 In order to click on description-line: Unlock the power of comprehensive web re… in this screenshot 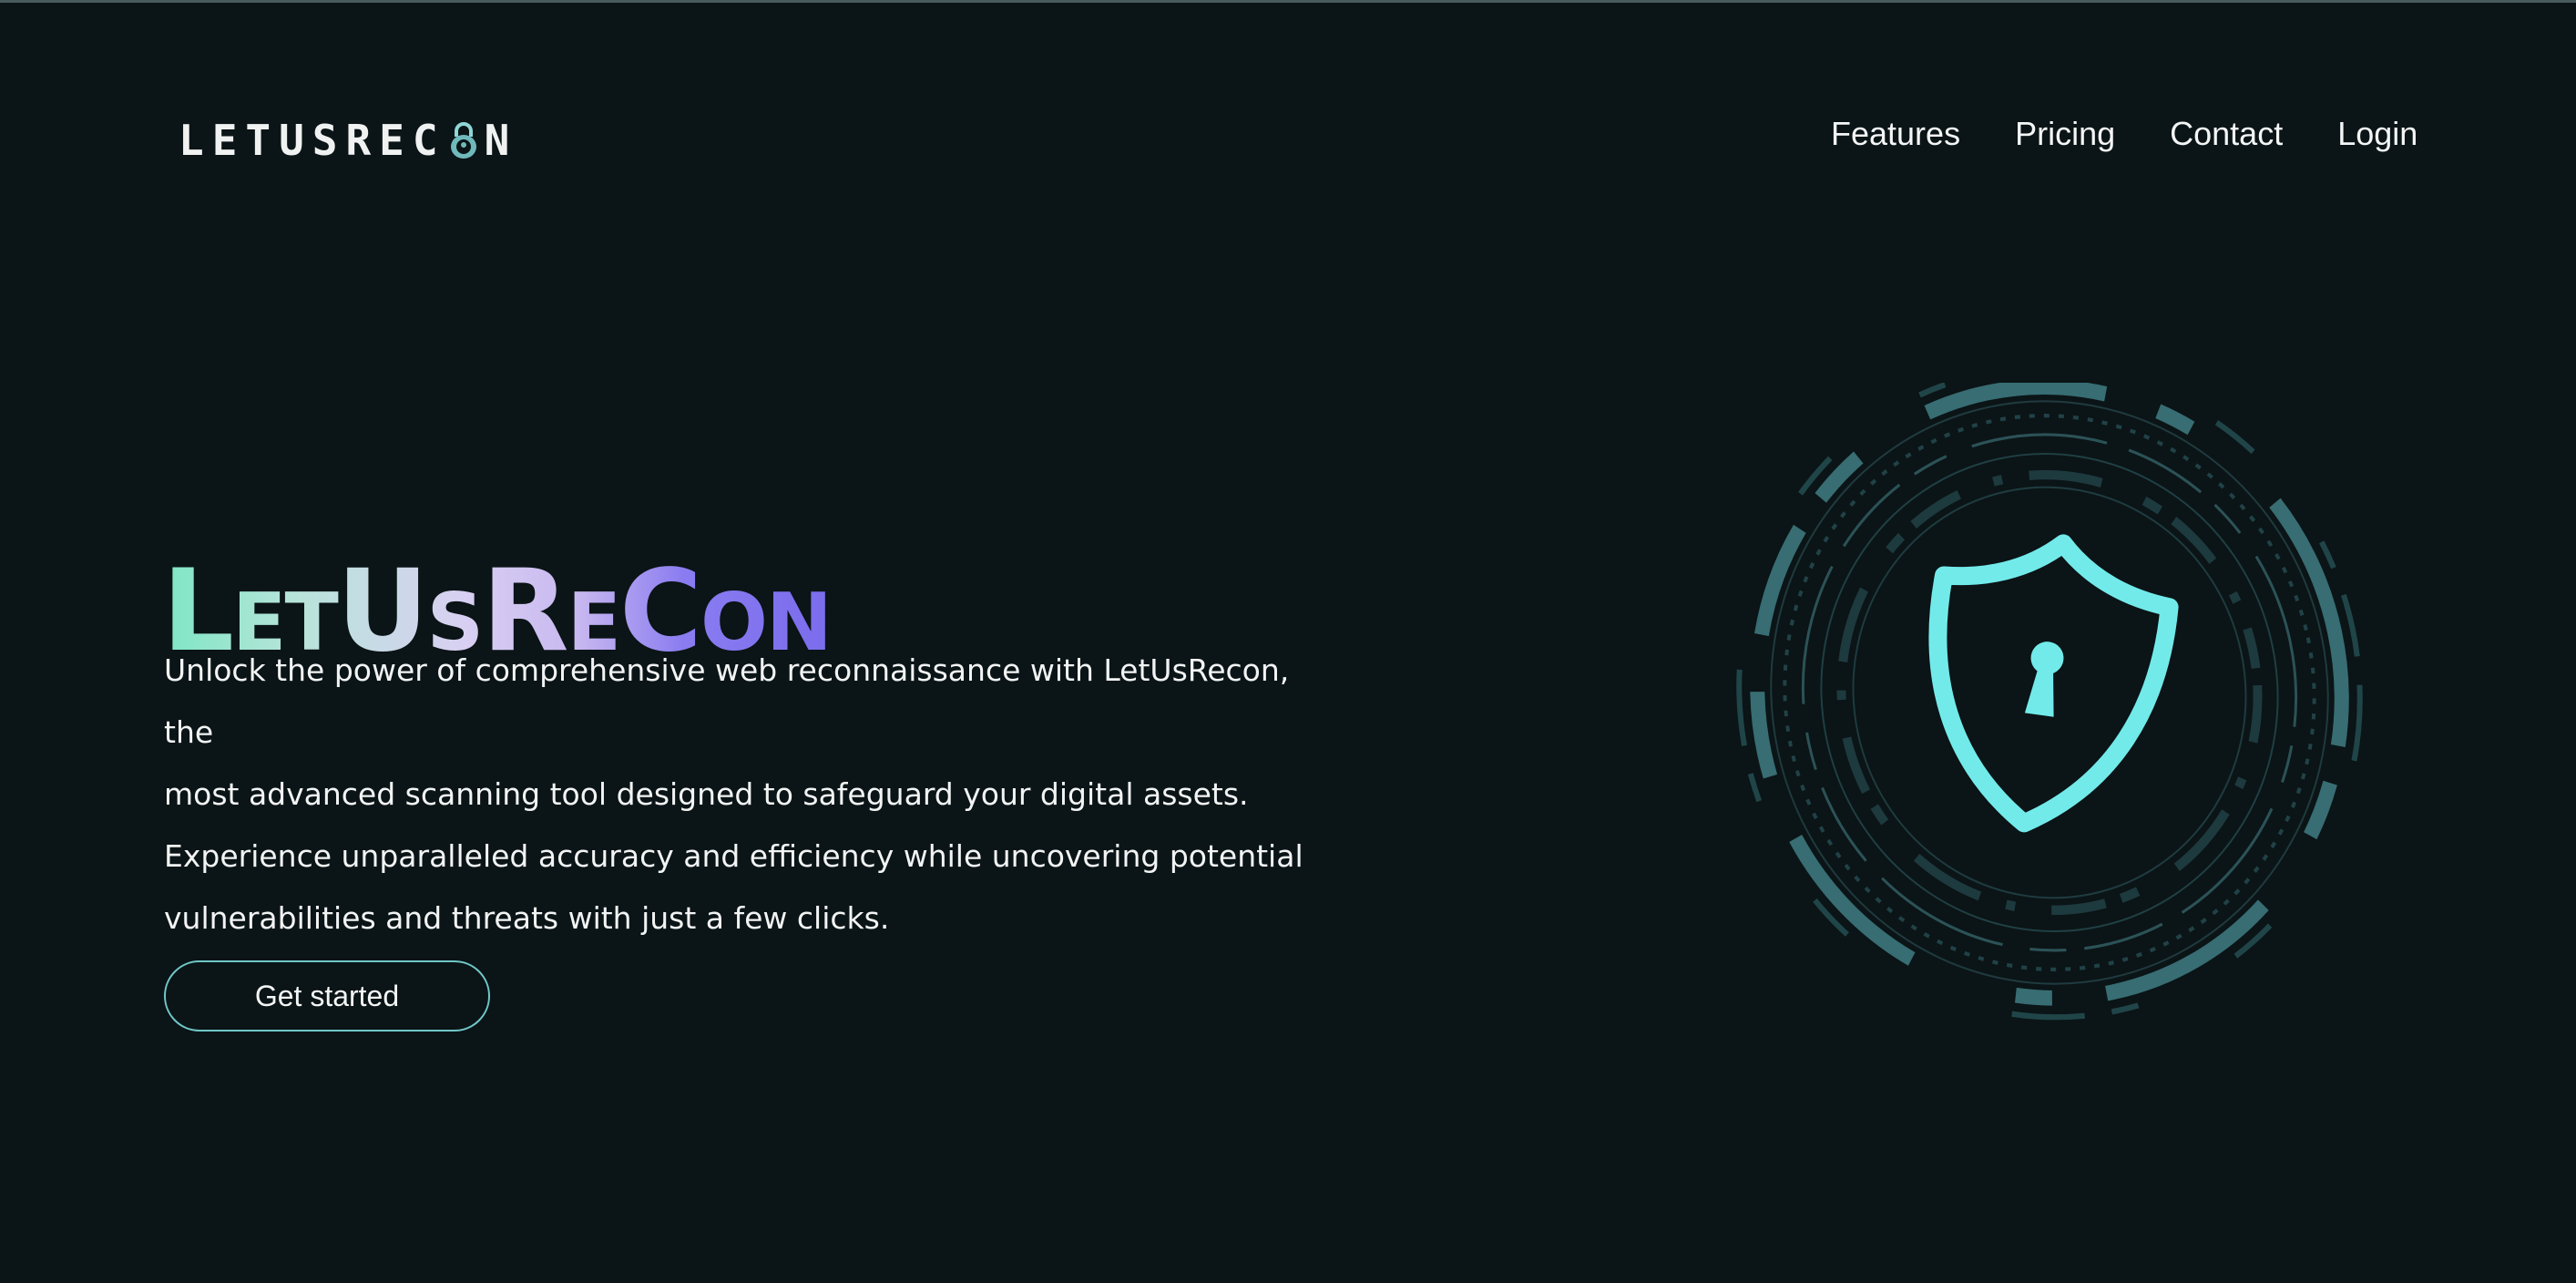, I will do `click(727, 701)`.